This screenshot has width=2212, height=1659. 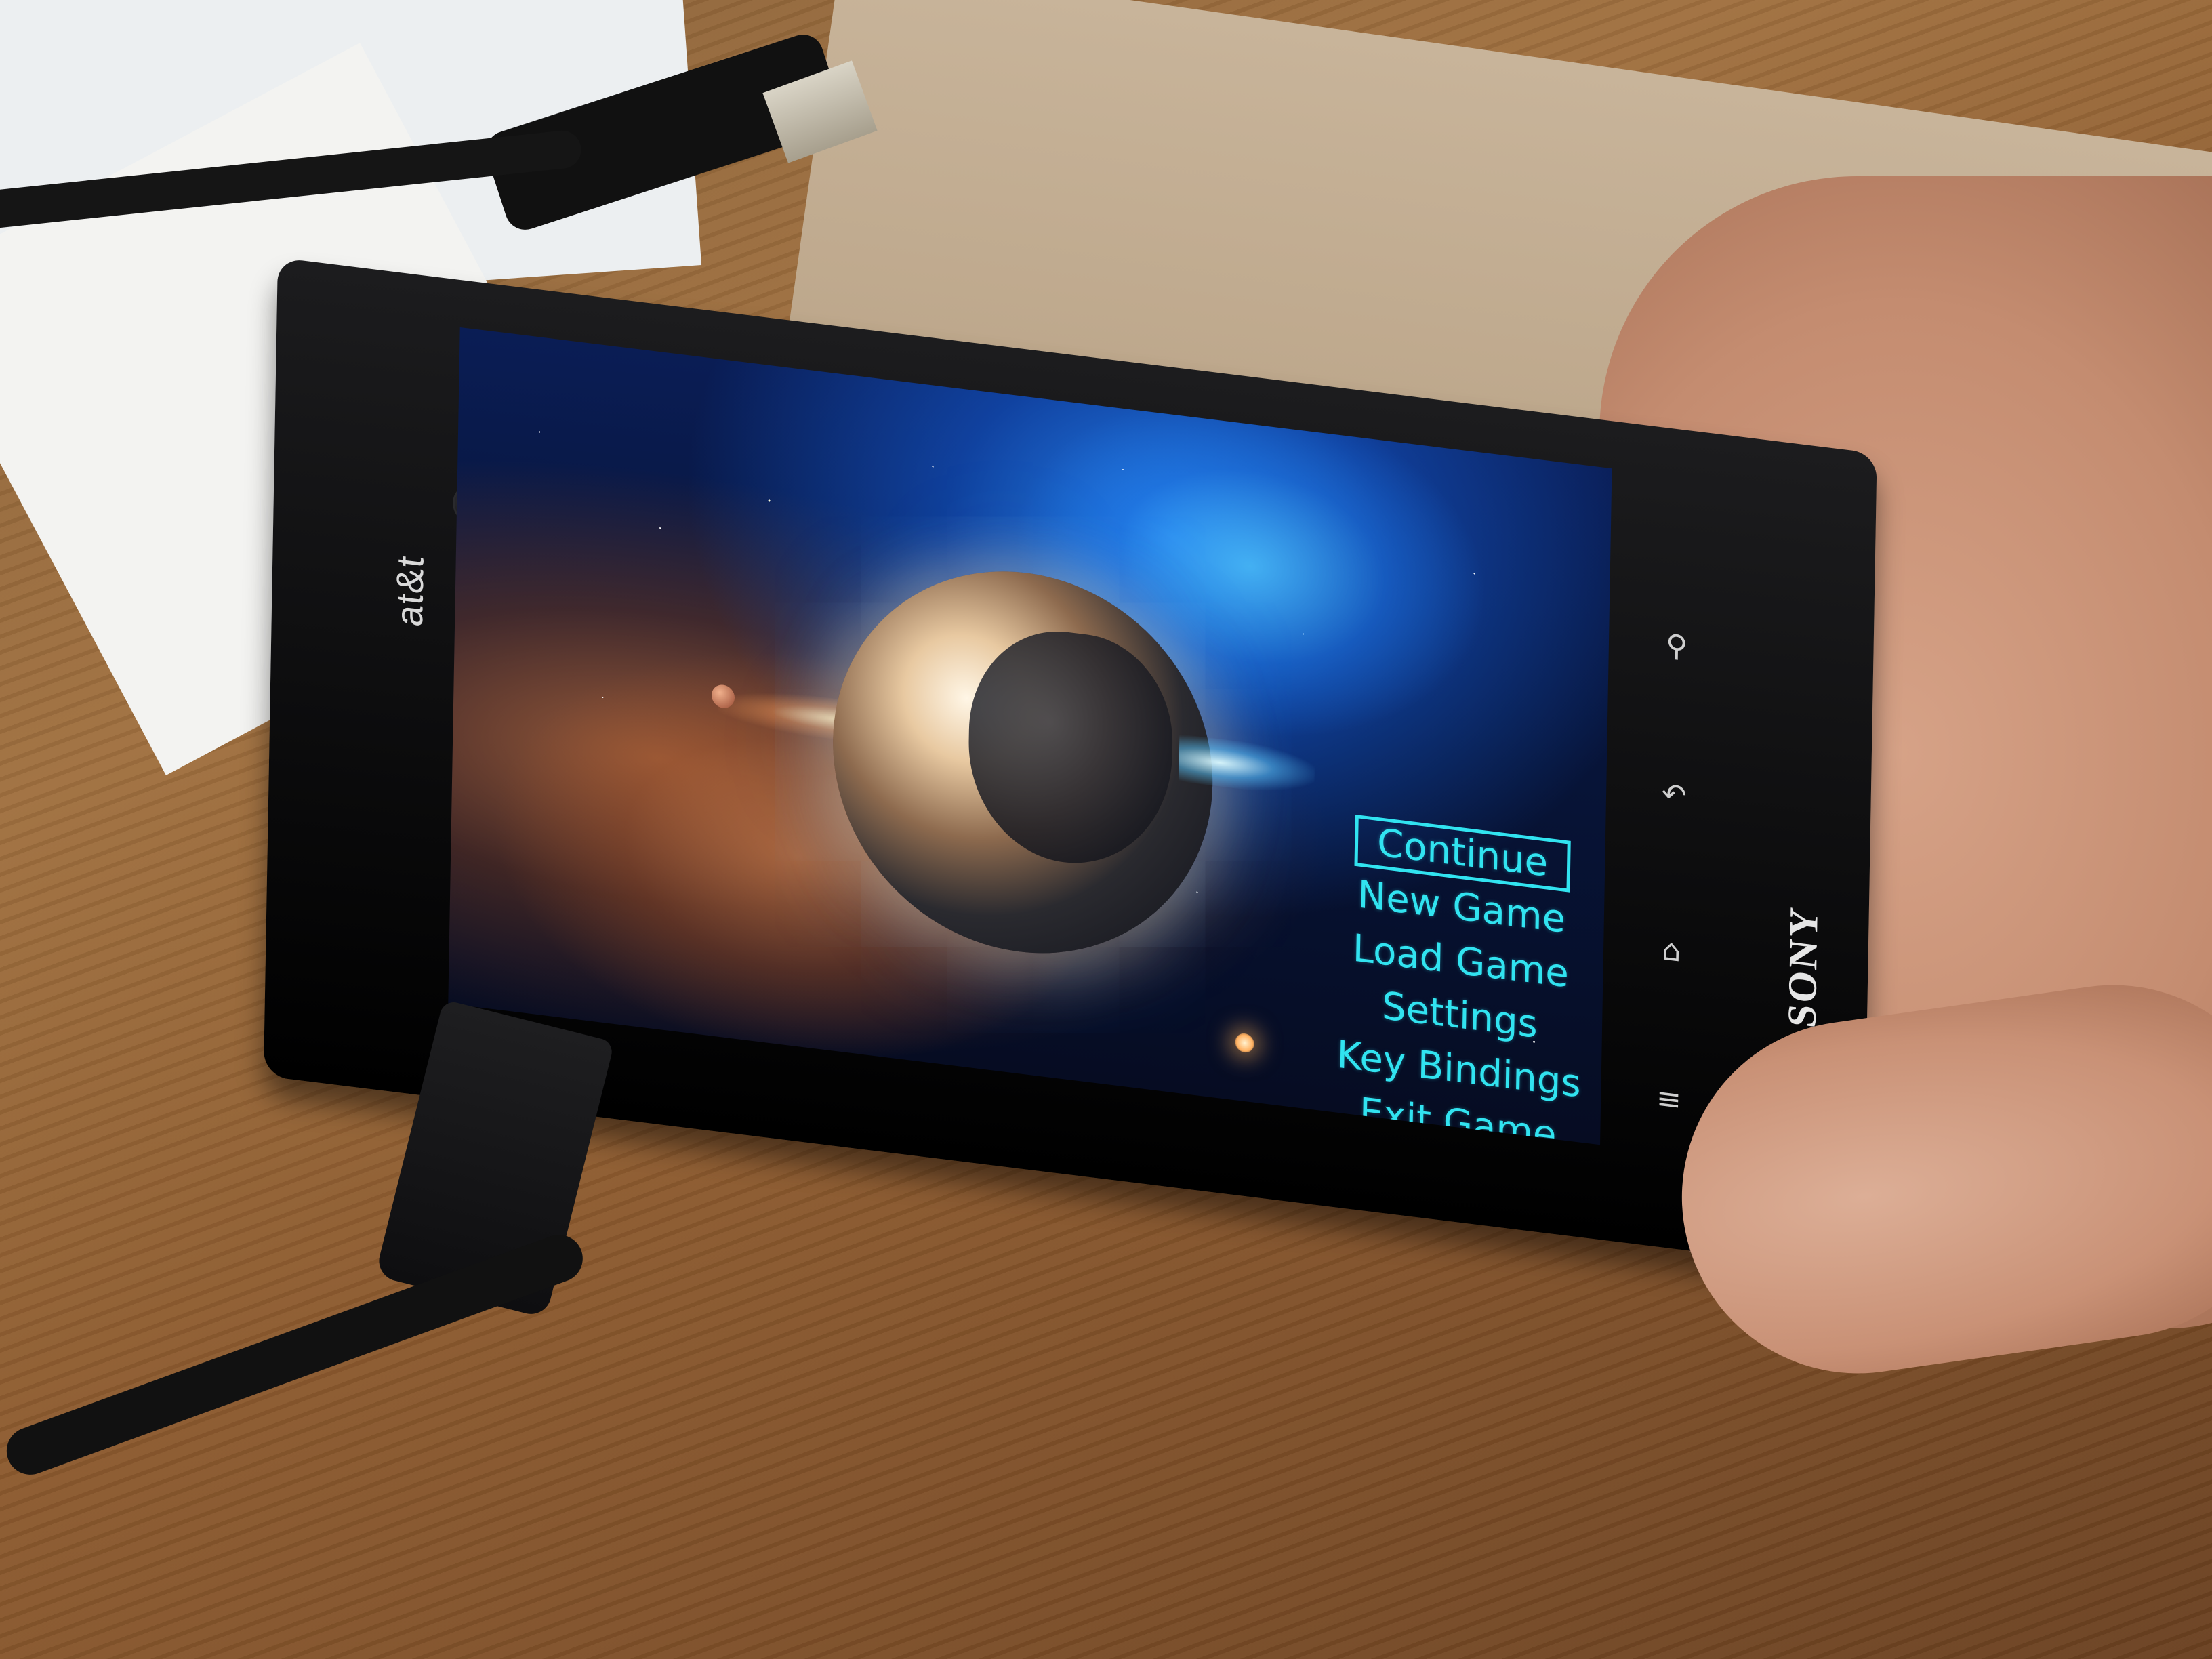 What do you see at coordinates (1668, 1099) in the screenshot?
I see `menu-icon: ≡` at bounding box center [1668, 1099].